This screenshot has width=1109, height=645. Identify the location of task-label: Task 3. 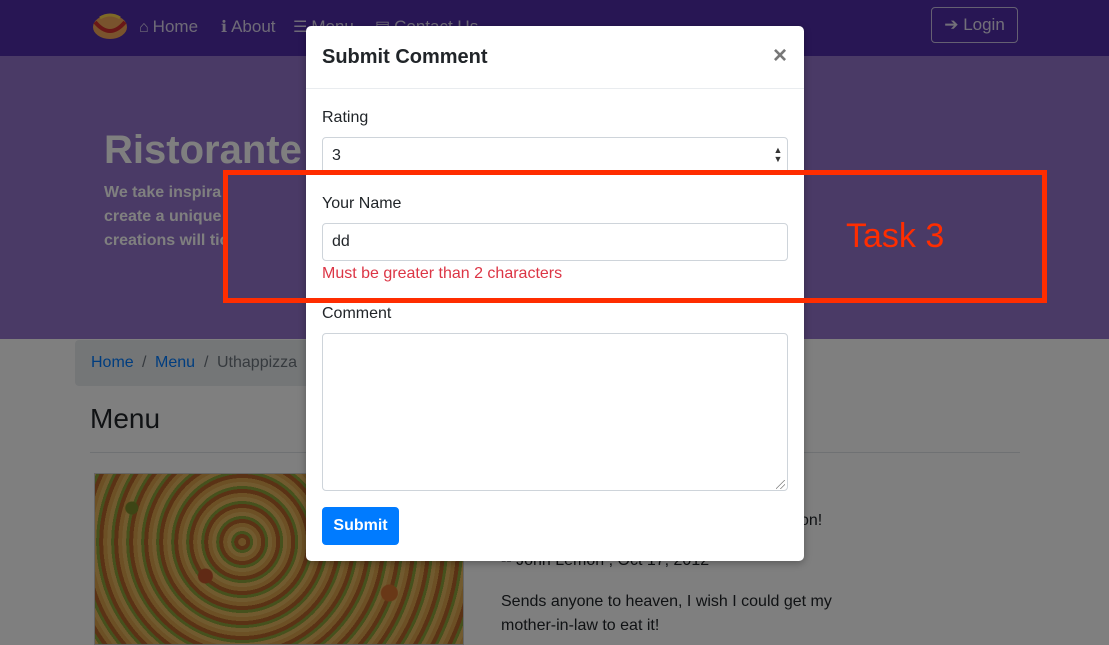
(895, 236).